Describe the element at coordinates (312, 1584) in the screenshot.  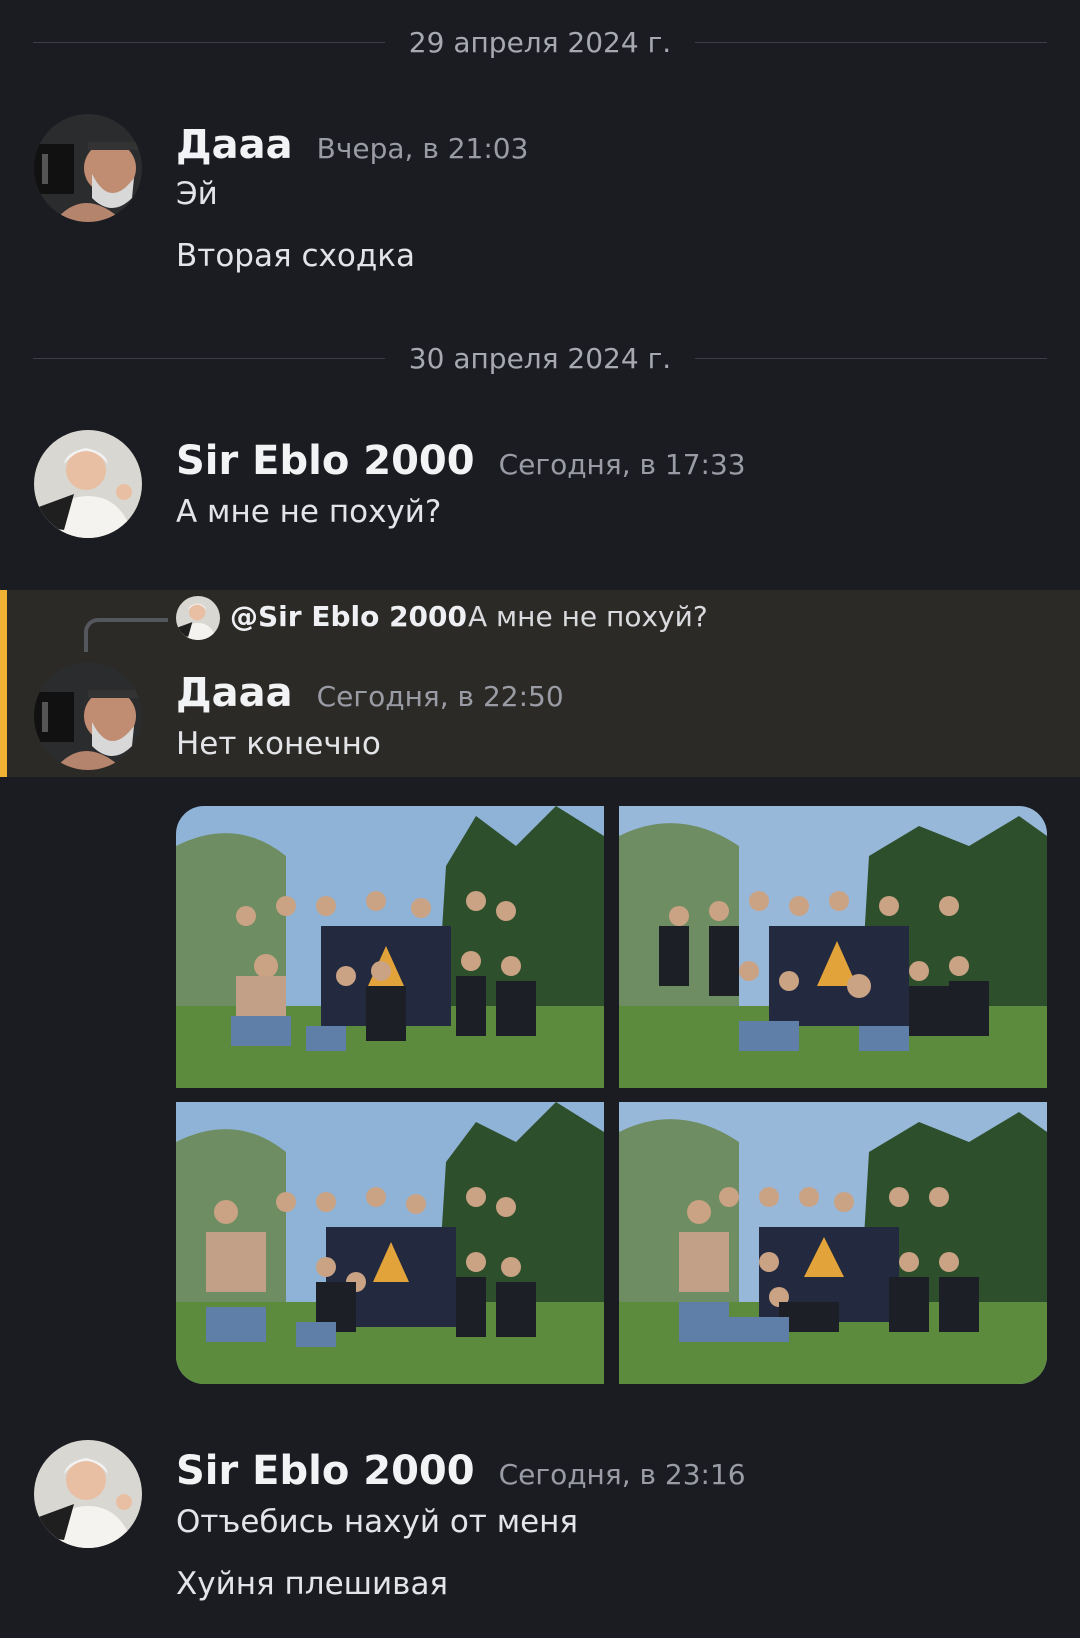
I see `message-text: Хуйня плешивая` at that location.